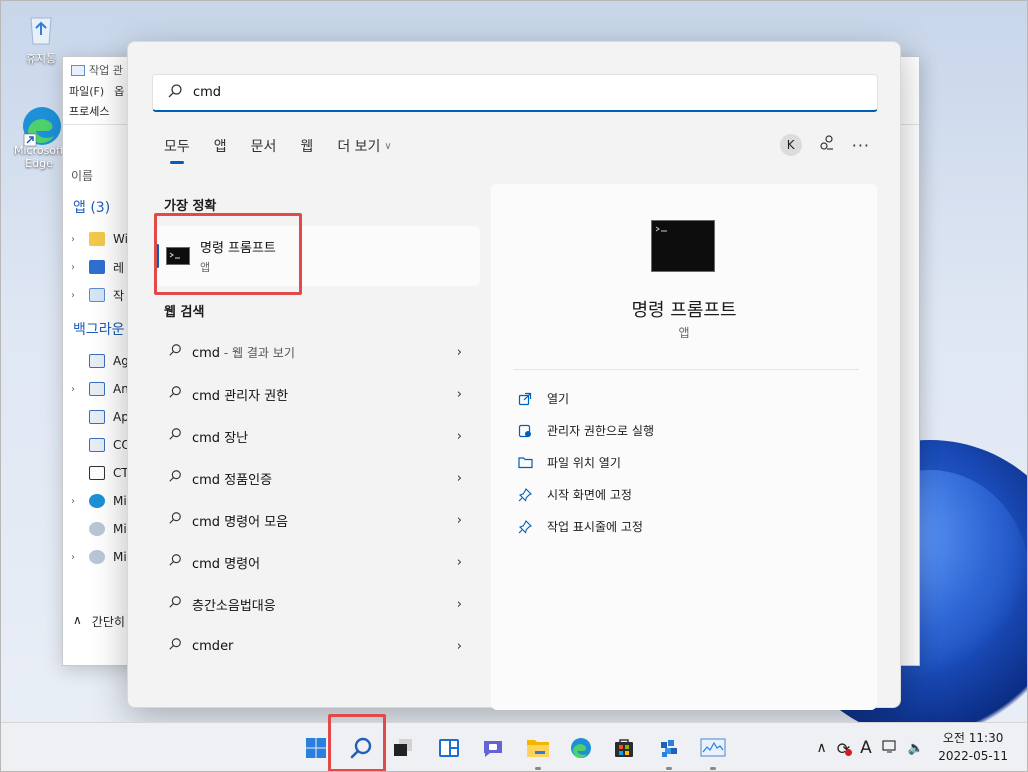  I want to click on edge-desktop-icon: Microsoft Edge, so click(39, 137).